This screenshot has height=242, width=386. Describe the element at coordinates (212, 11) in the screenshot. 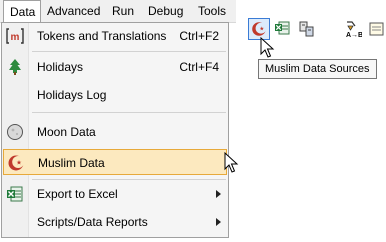

I see `menu-tools: Tools` at that location.